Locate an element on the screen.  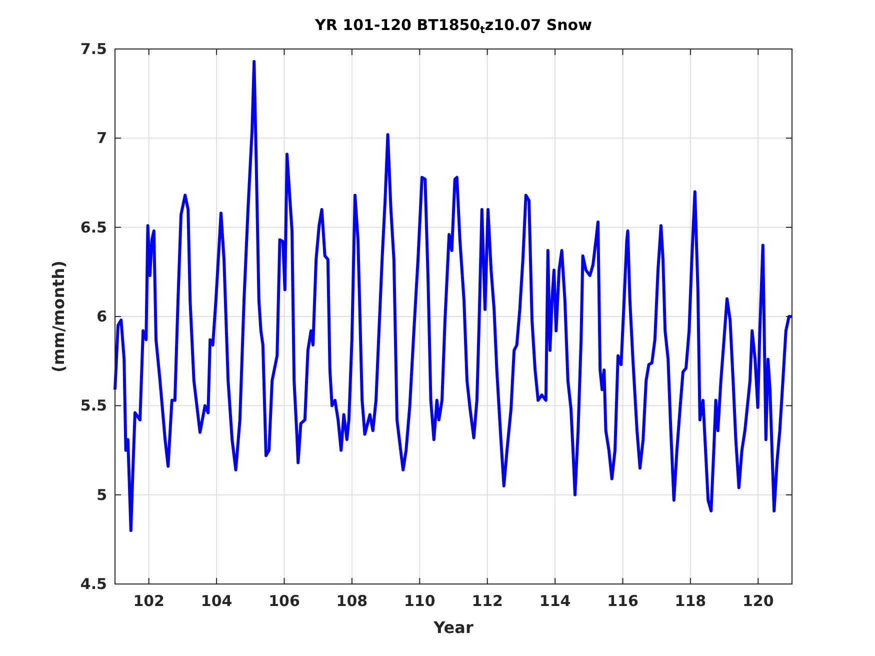
tick-label: 7.5 is located at coordinates (93, 49).